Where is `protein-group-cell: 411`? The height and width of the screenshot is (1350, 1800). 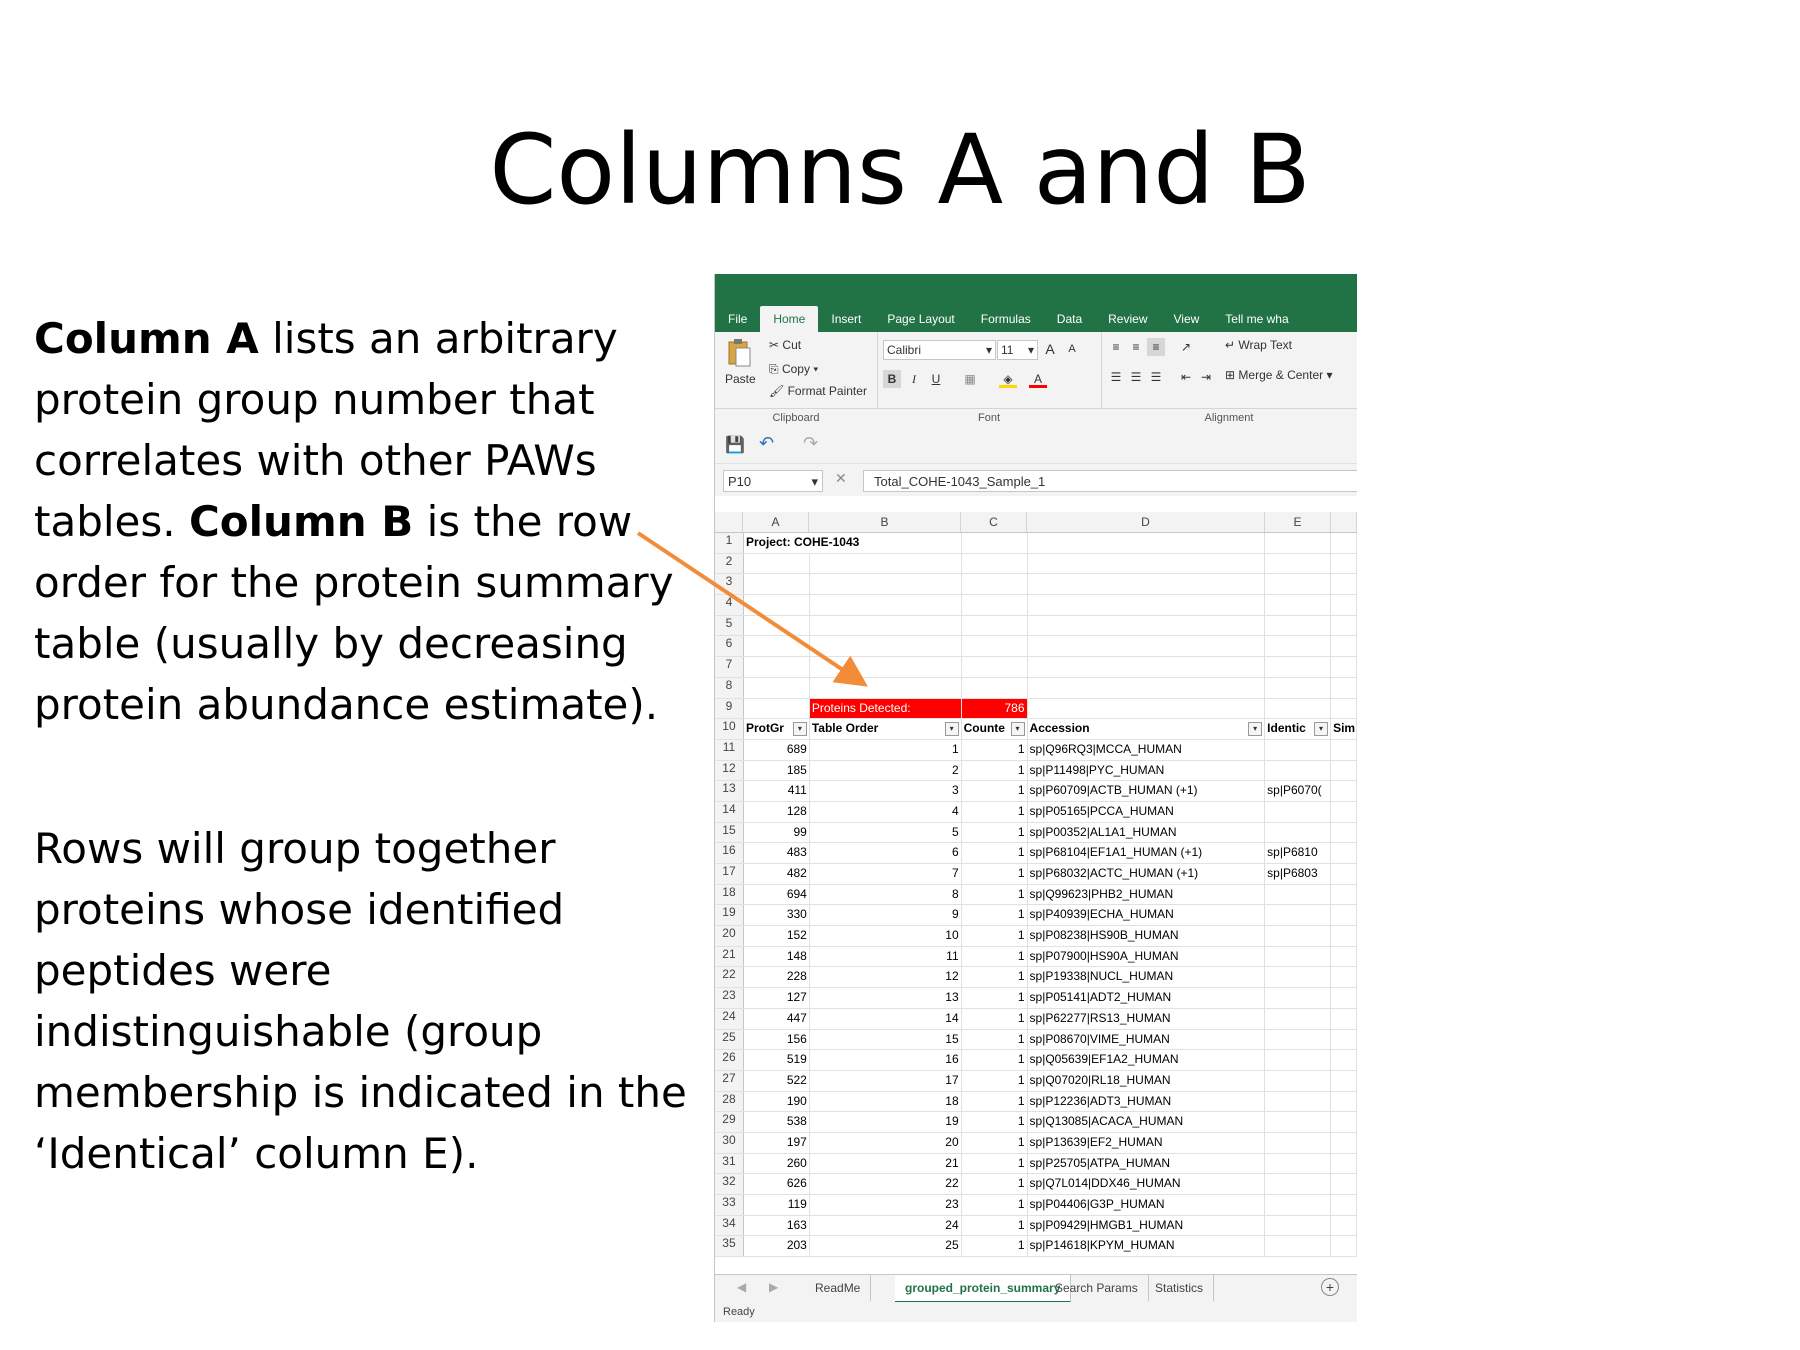
protein-group-cell: 411 is located at coordinates (777, 791).